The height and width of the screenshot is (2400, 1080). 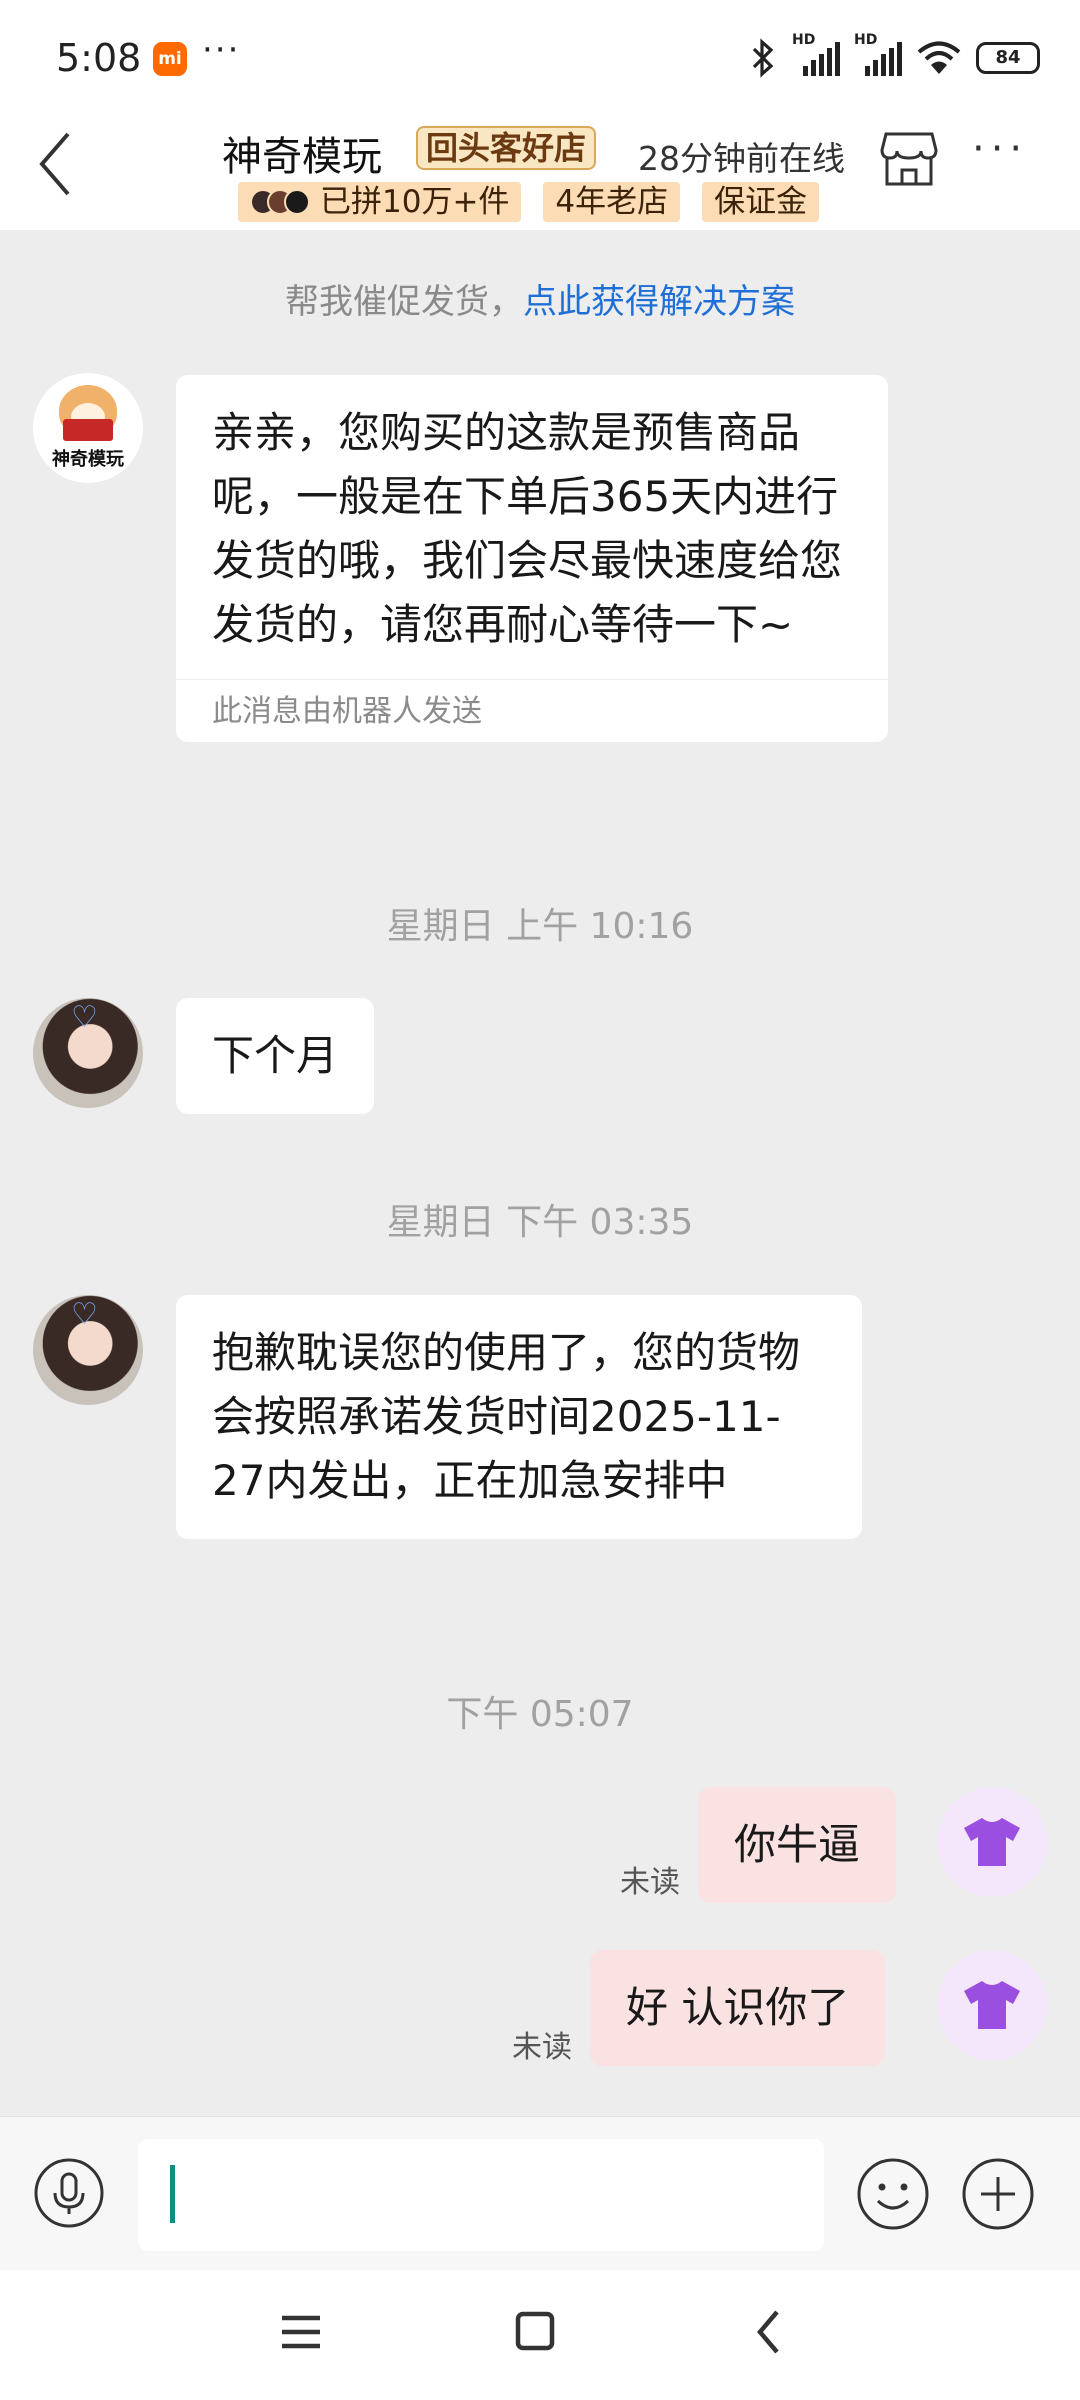 What do you see at coordinates (763, 58) in the screenshot?
I see `bluetooth-icon` at bounding box center [763, 58].